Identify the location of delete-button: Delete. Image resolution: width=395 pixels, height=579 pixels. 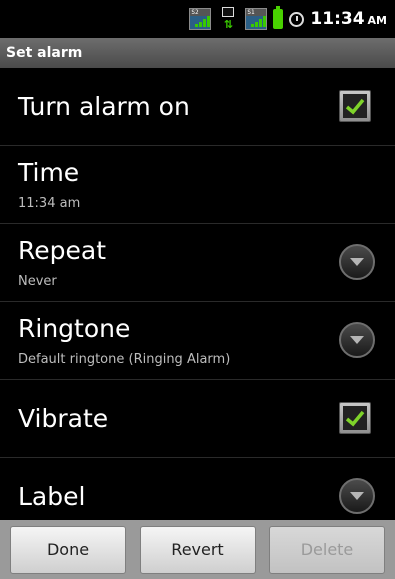
(327, 549).